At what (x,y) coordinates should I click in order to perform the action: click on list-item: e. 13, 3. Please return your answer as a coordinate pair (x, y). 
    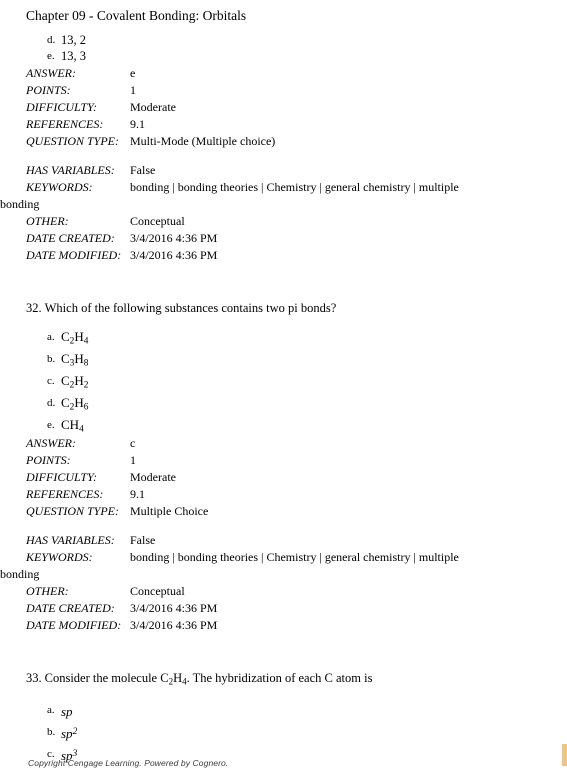
    Looking at the image, I should click on (283, 56).